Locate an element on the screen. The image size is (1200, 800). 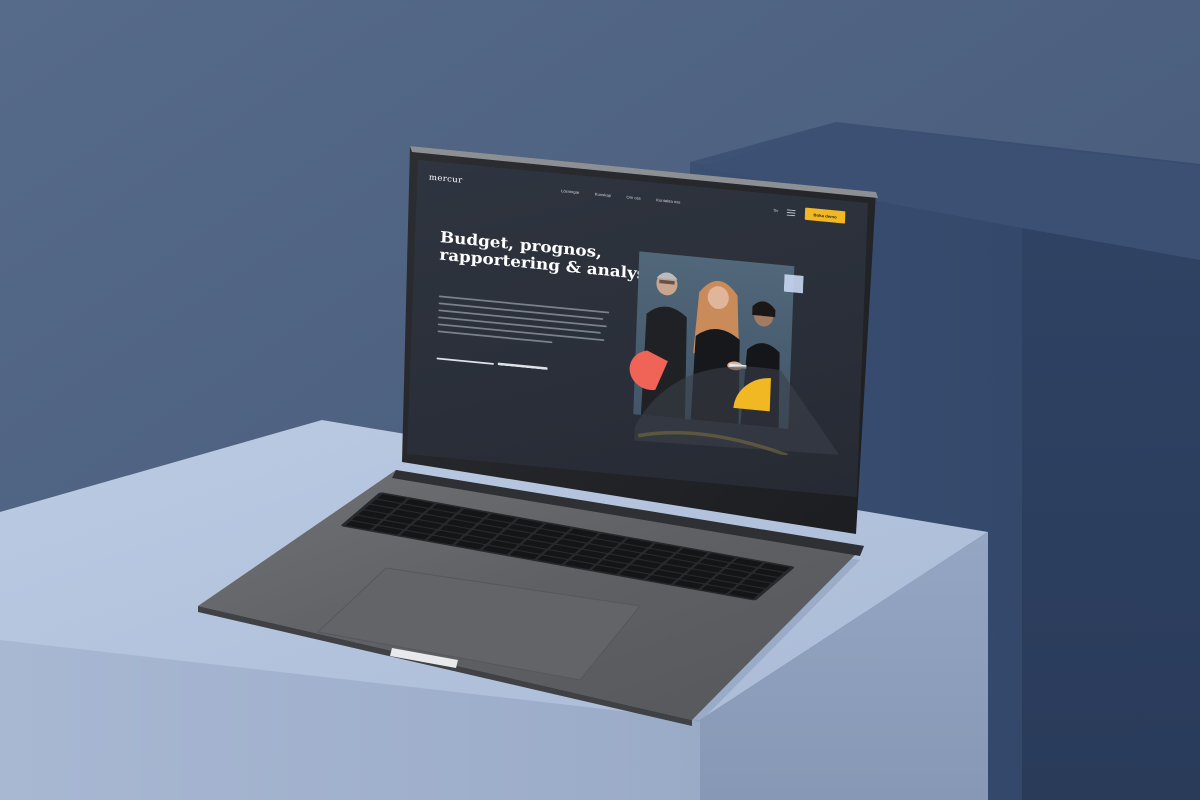
decorative-shapes is located at coordinates (734, 403).